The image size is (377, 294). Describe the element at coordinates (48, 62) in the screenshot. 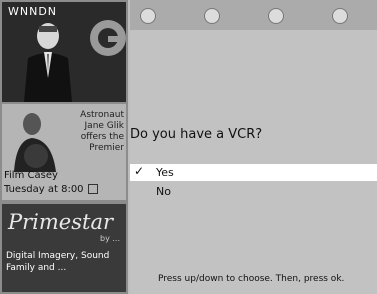

I see `news-anchor-image` at that location.